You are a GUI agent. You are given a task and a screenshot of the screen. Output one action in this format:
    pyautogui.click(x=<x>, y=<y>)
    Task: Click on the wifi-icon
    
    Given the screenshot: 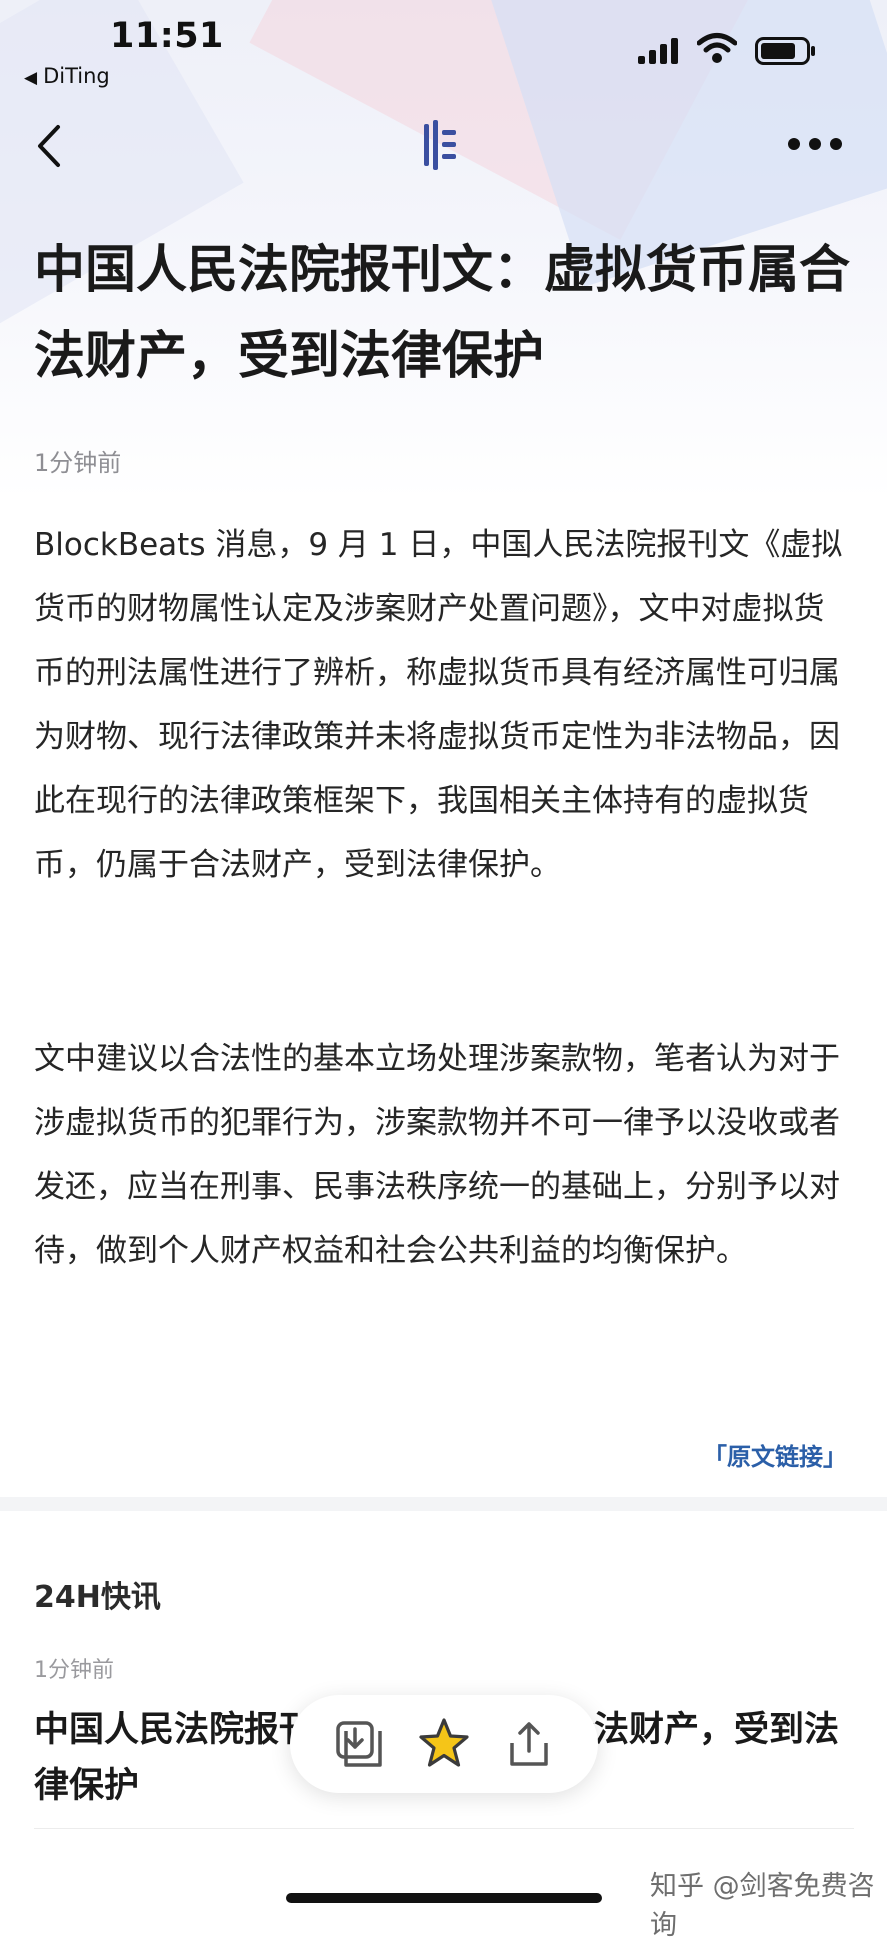 What is the action you would take?
    pyautogui.click(x=717, y=48)
    